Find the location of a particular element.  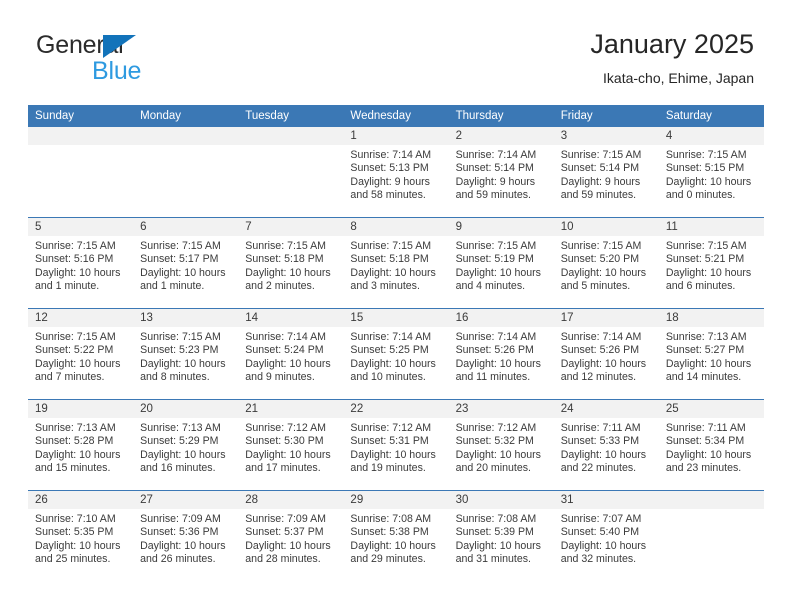

day-number: 19 is located at coordinates (81, 409).